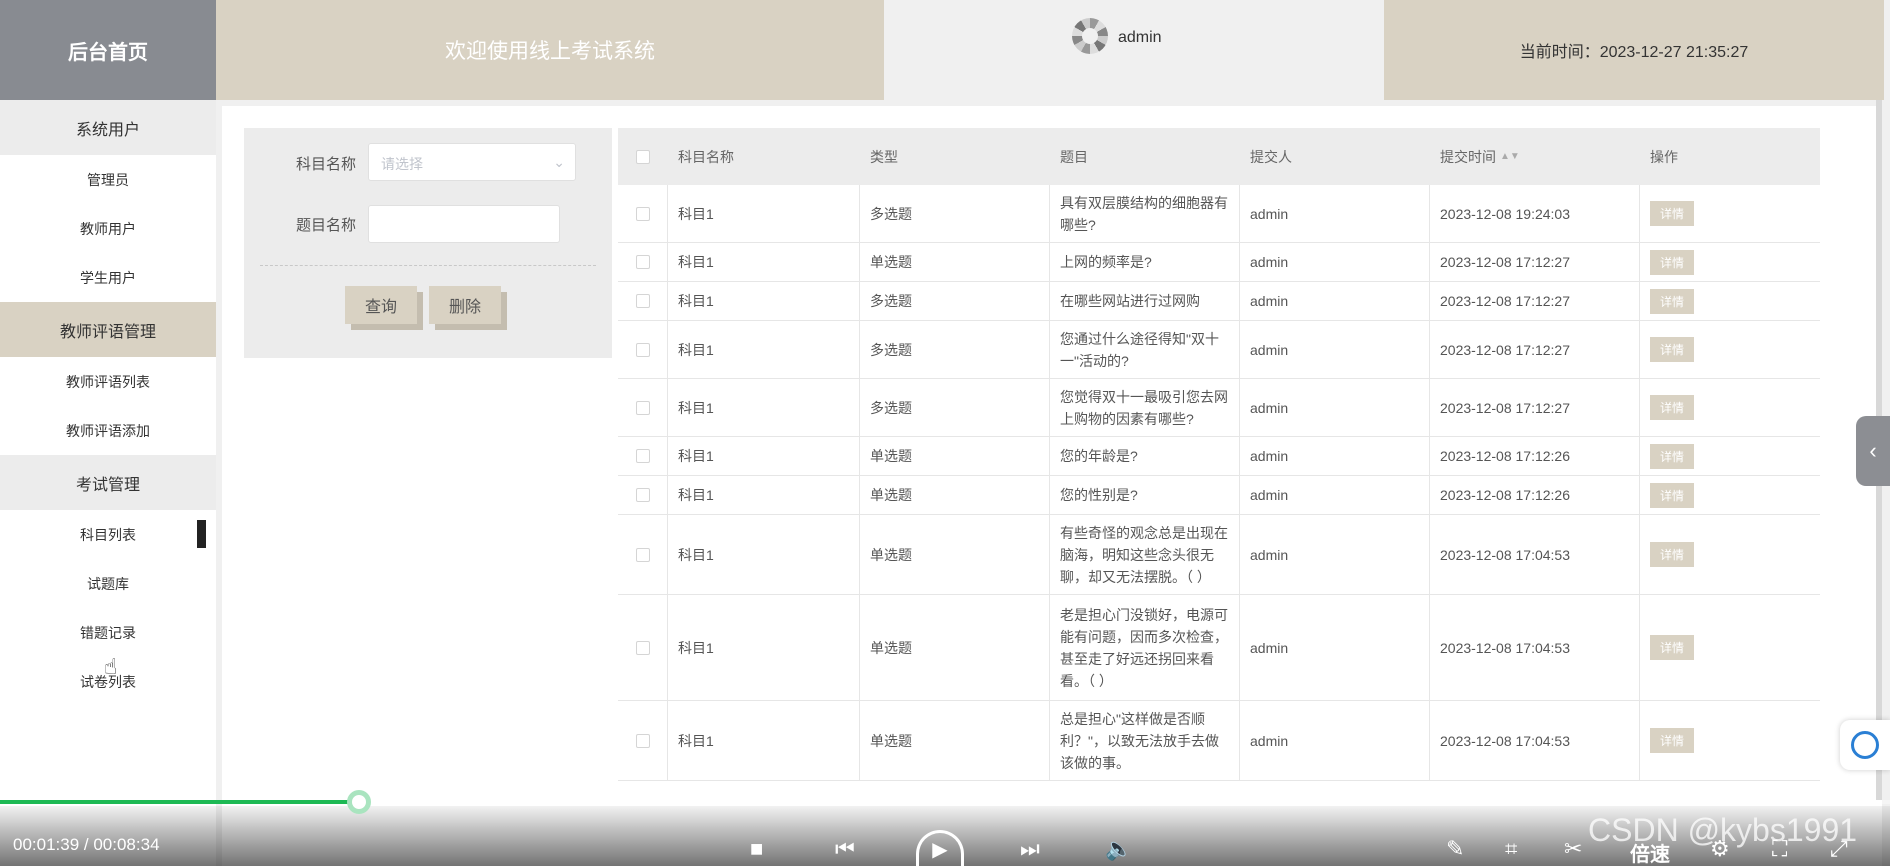  I want to click on sidebar-group-teacher-comments: 教师评语管理, so click(108, 329).